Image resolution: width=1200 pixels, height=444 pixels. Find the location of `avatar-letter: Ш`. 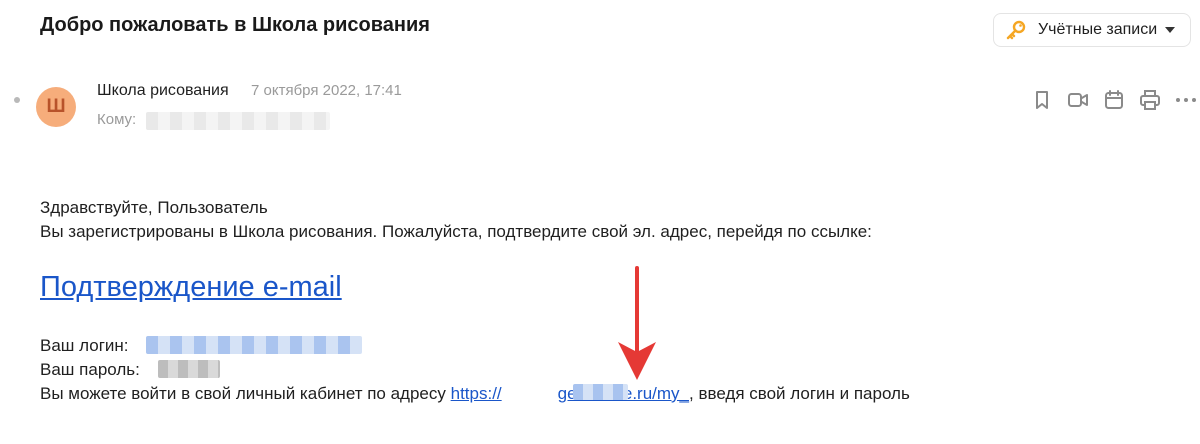

avatar-letter: Ш is located at coordinates (56, 106).